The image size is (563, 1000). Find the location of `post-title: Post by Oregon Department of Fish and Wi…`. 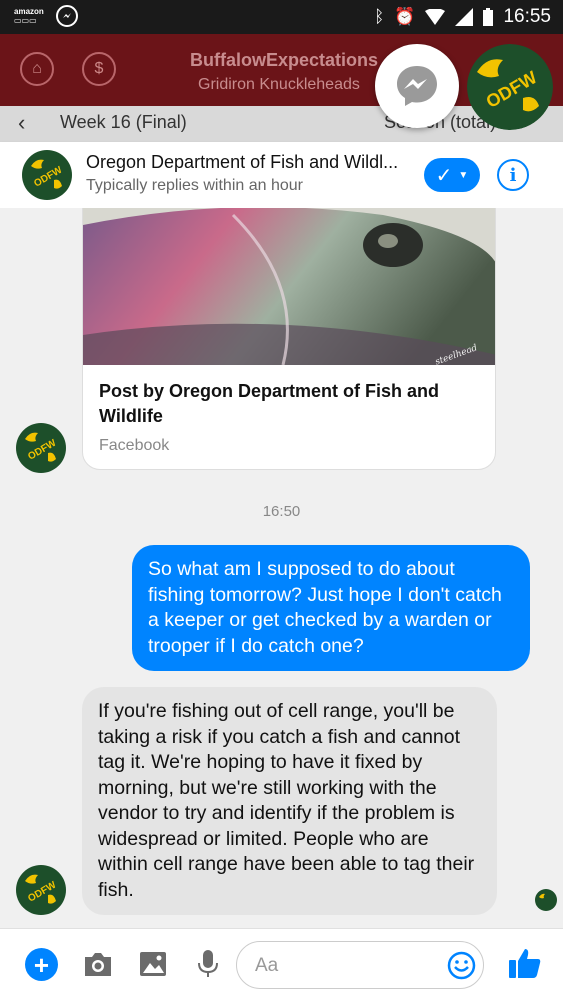

post-title: Post by Oregon Department of Fish and Wi… is located at coordinates (269, 403).